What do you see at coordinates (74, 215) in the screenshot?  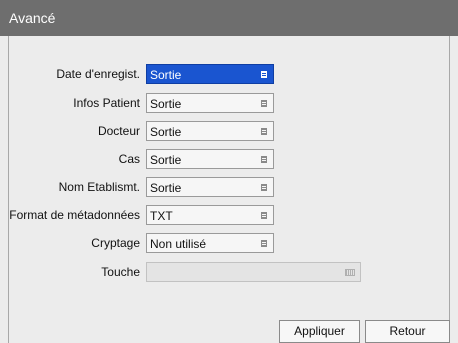 I see `metadata-format-label: Format de métadonnées` at bounding box center [74, 215].